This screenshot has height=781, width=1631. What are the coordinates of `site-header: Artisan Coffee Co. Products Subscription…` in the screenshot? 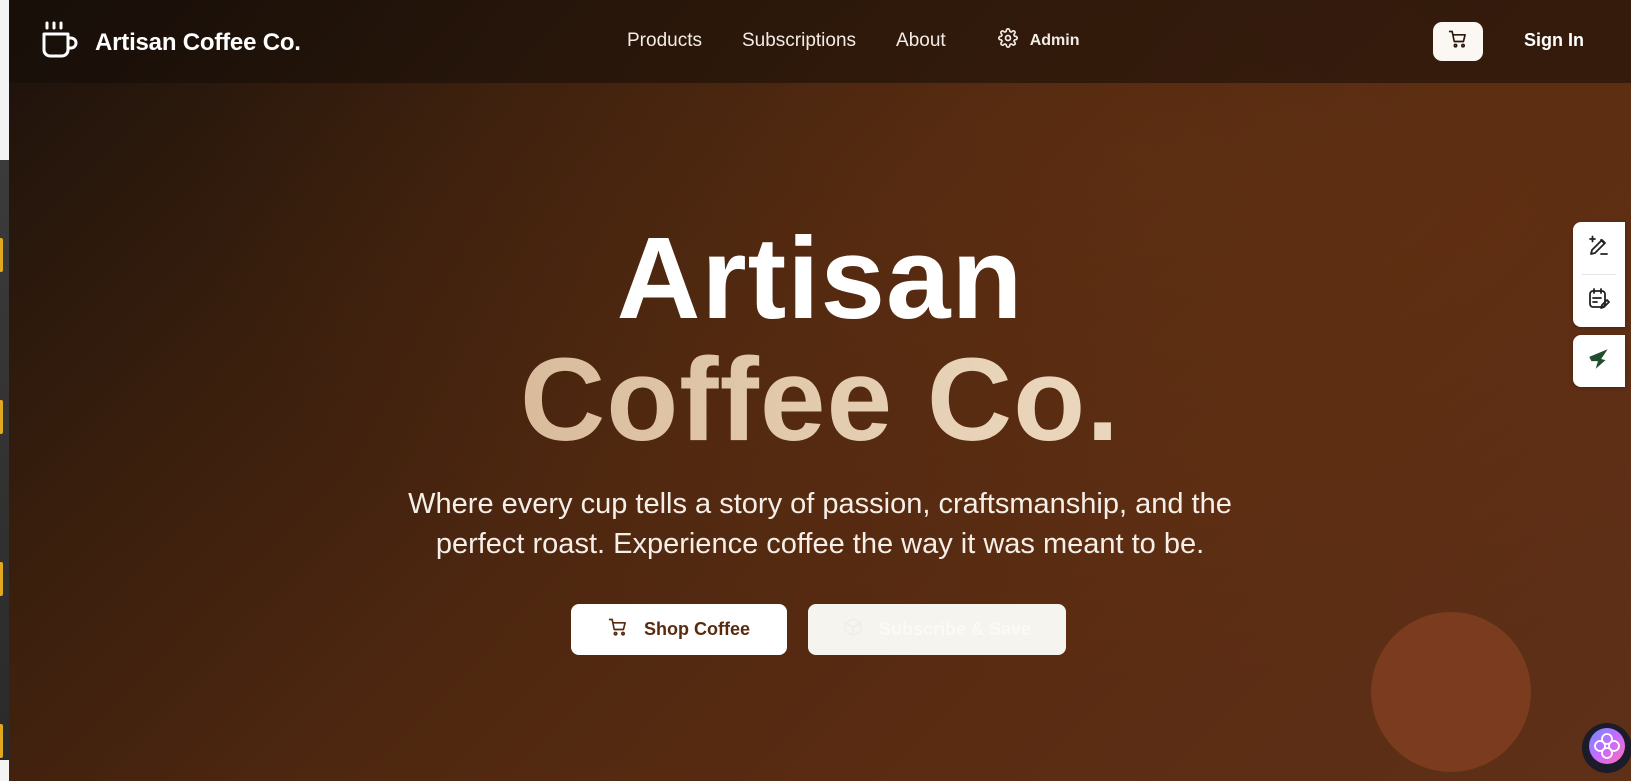 It's located at (820, 41).